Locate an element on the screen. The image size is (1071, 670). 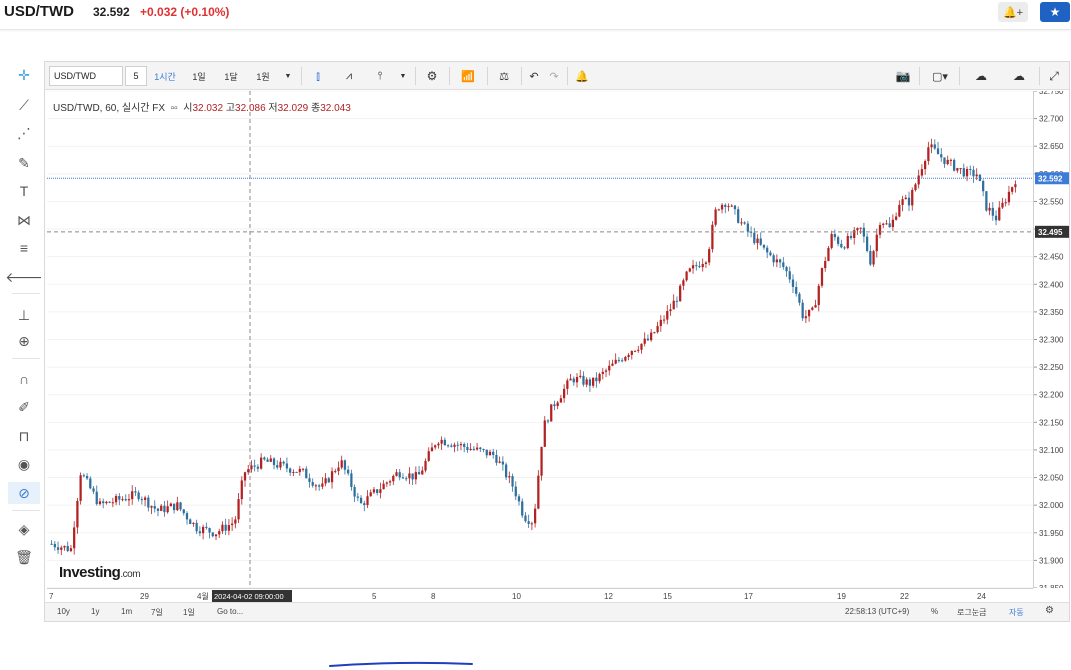
price-tag-label: 32.495 is located at coordinates (1050, 232).